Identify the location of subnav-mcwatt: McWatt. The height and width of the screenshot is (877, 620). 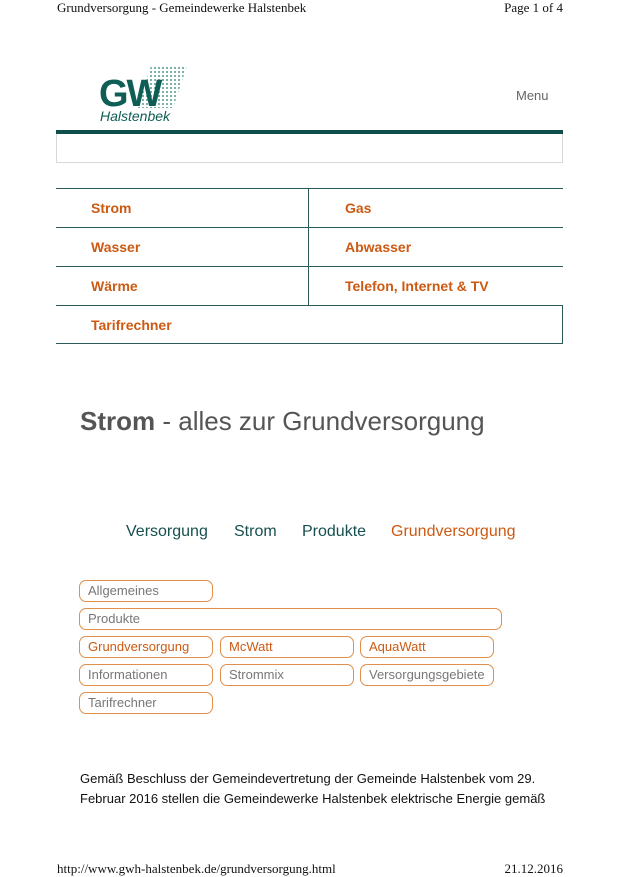
(287, 647).